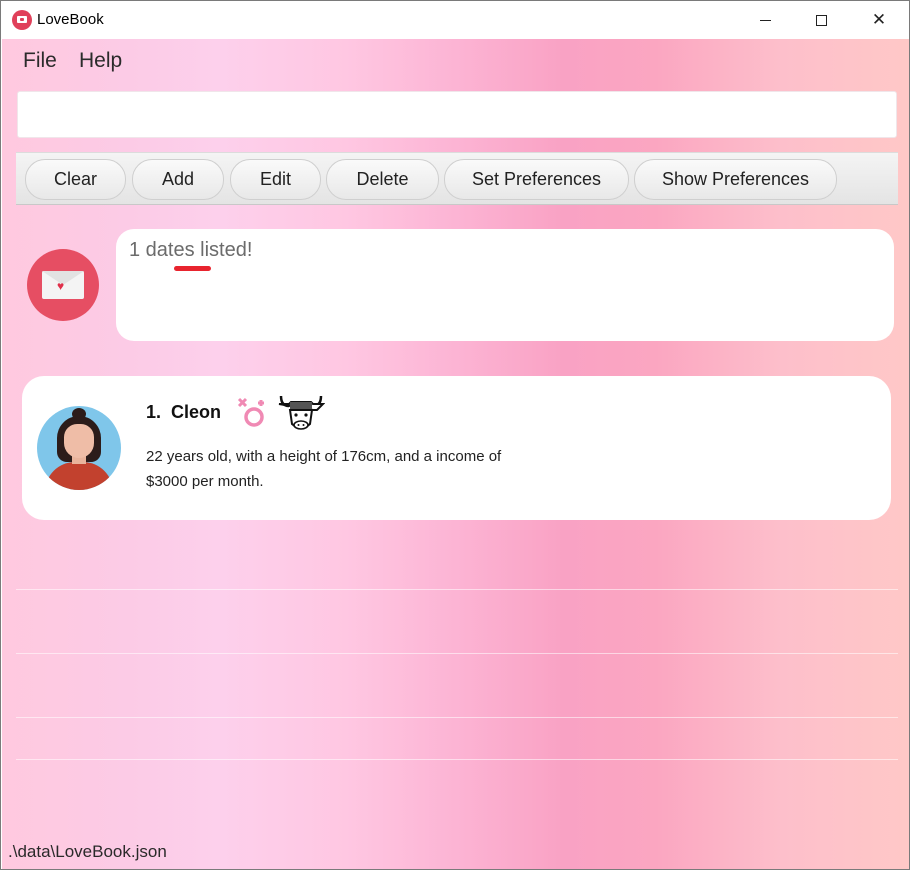 The height and width of the screenshot is (870, 910). Describe the element at coordinates (178, 179) in the screenshot. I see `add-button: Add` at that location.